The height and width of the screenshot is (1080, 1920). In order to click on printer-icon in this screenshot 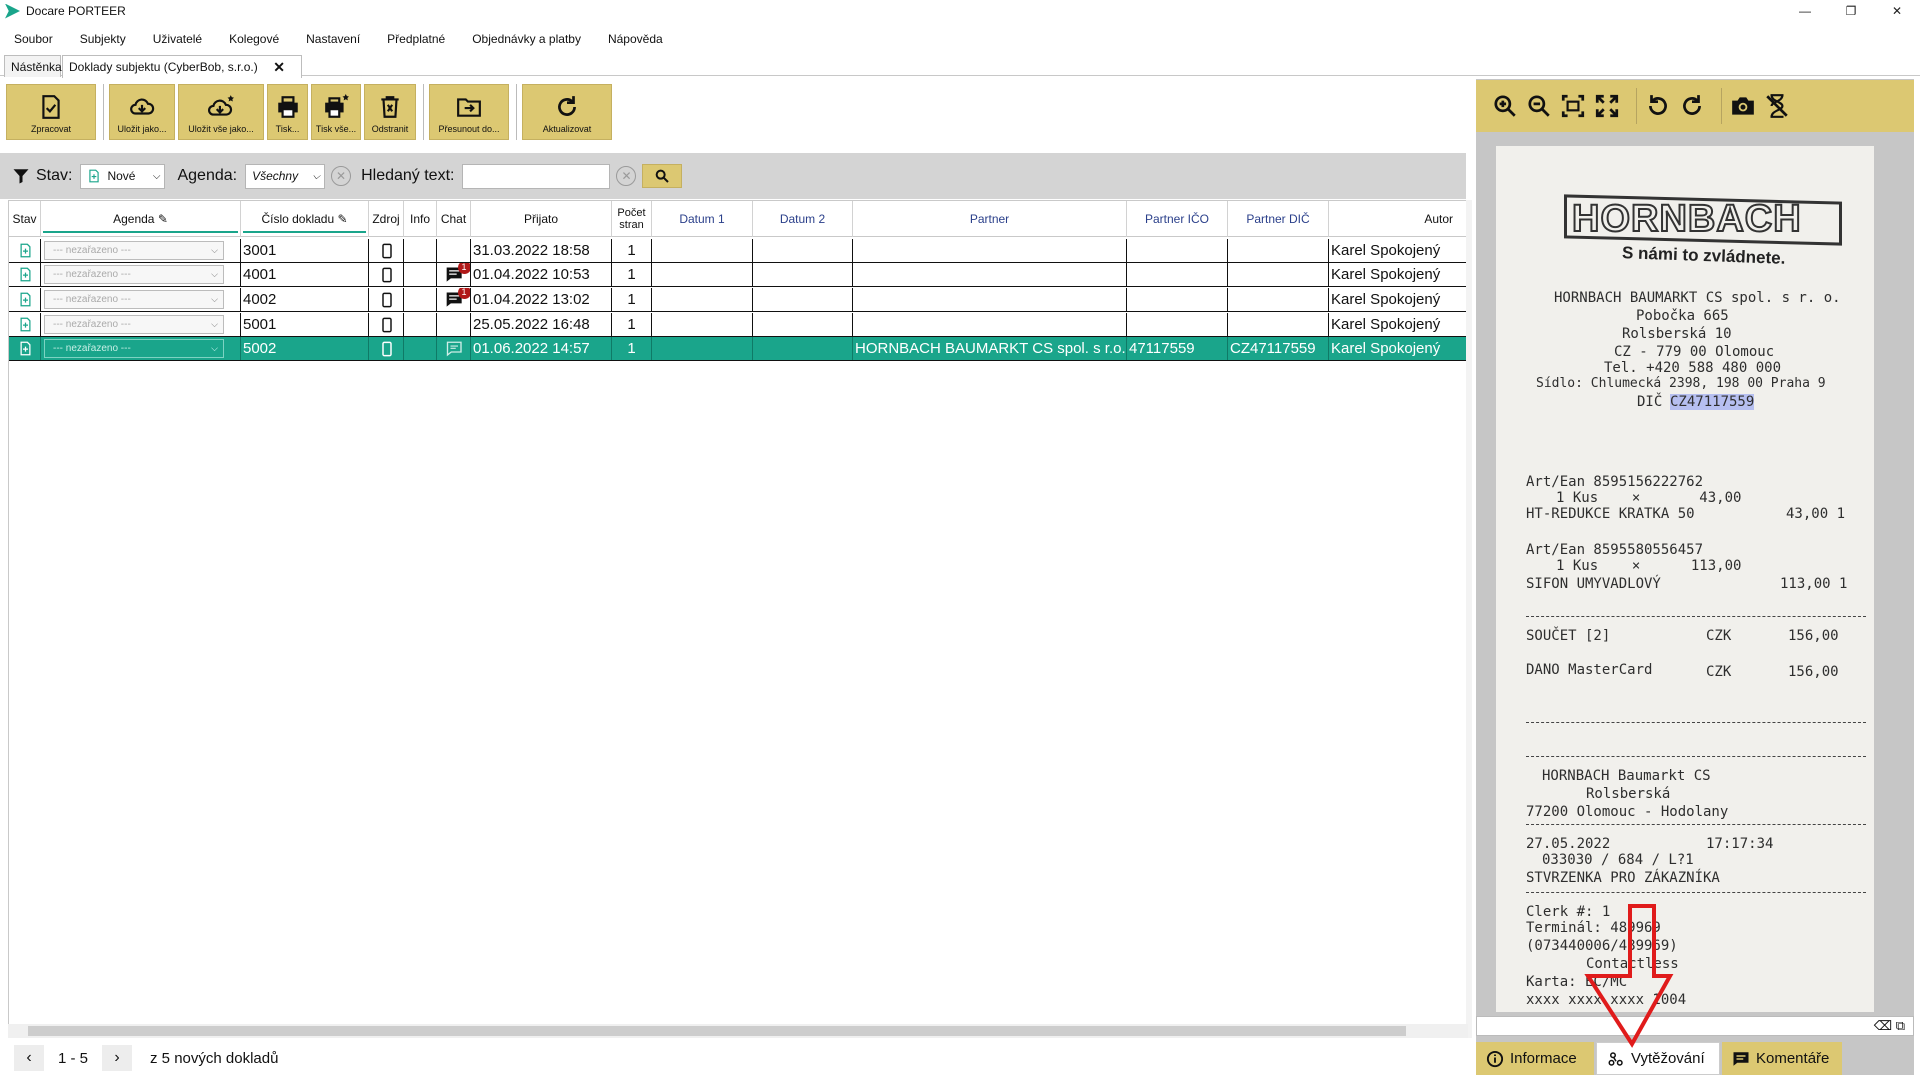, I will do `click(287, 107)`.